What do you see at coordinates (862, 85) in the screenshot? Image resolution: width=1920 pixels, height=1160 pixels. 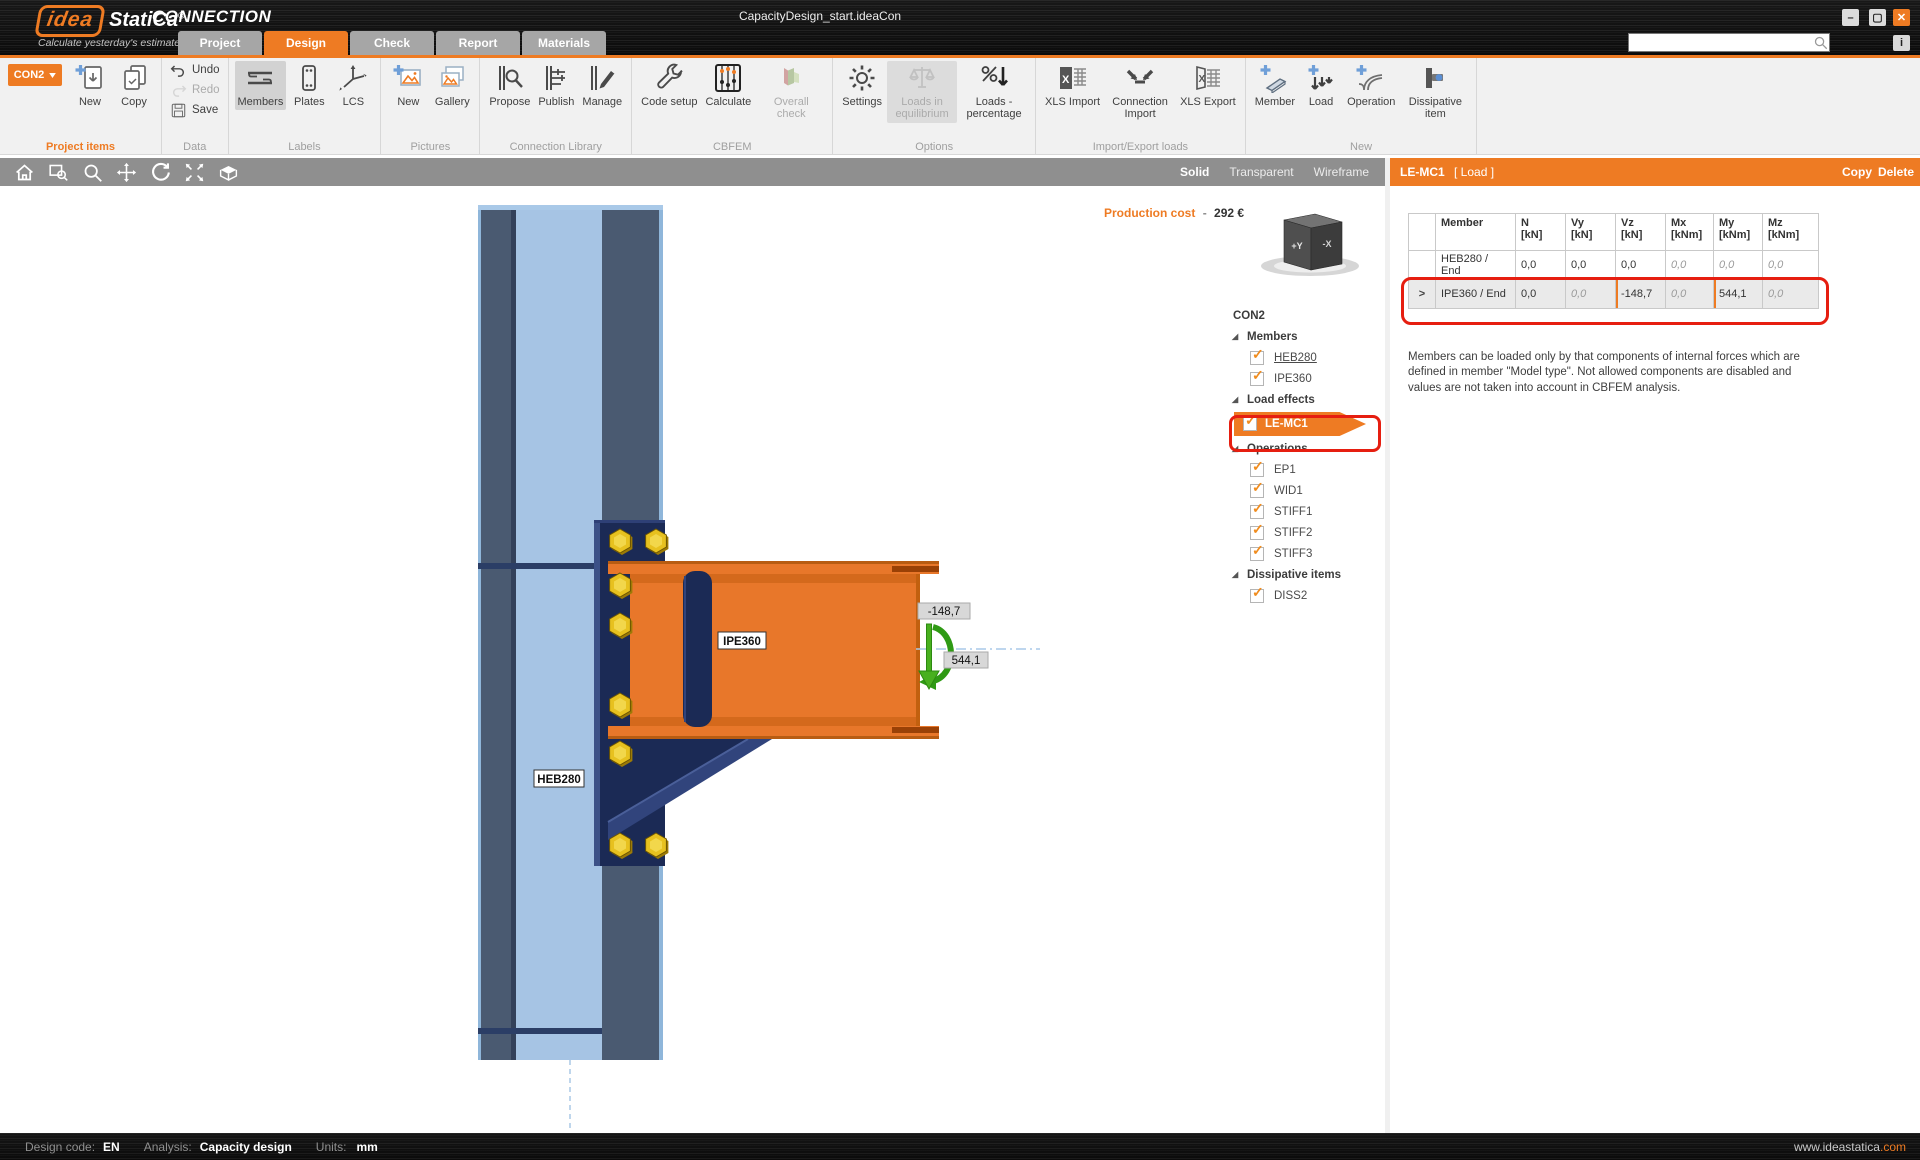 I see `ribbon-button-settings: Settings` at bounding box center [862, 85].